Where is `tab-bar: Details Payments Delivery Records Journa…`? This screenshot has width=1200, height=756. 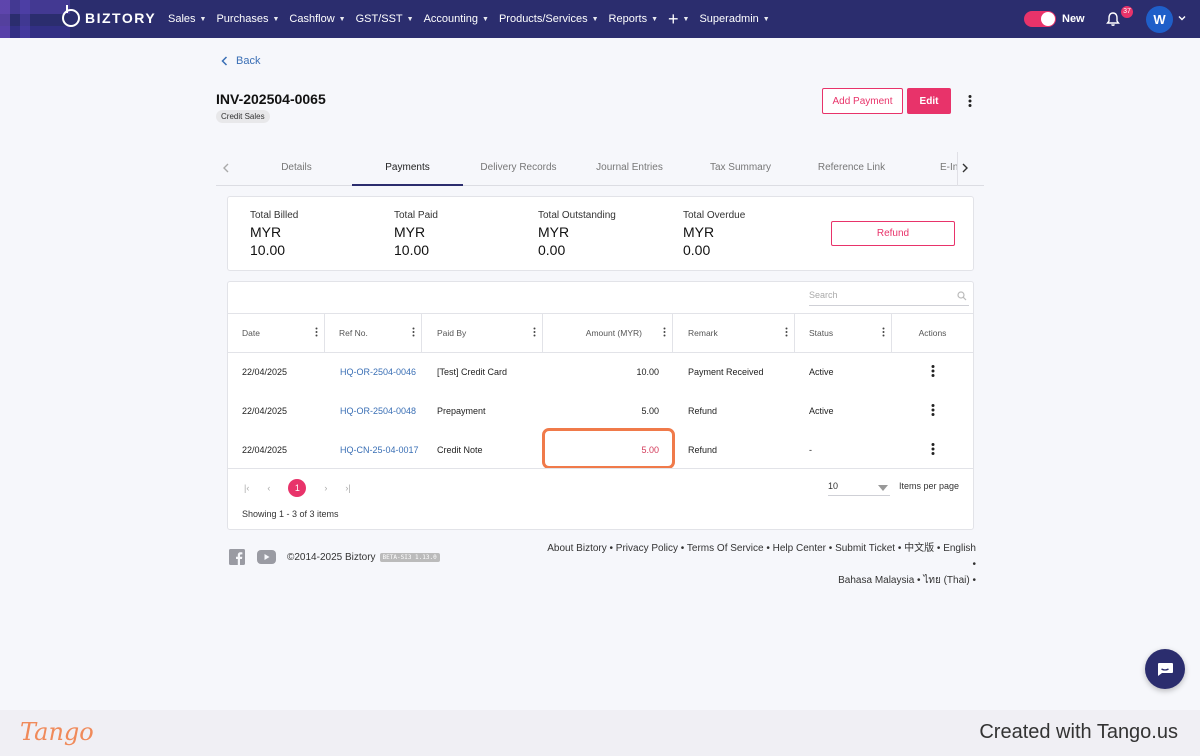 tab-bar: Details Payments Delivery Records Journa… is located at coordinates (600, 169).